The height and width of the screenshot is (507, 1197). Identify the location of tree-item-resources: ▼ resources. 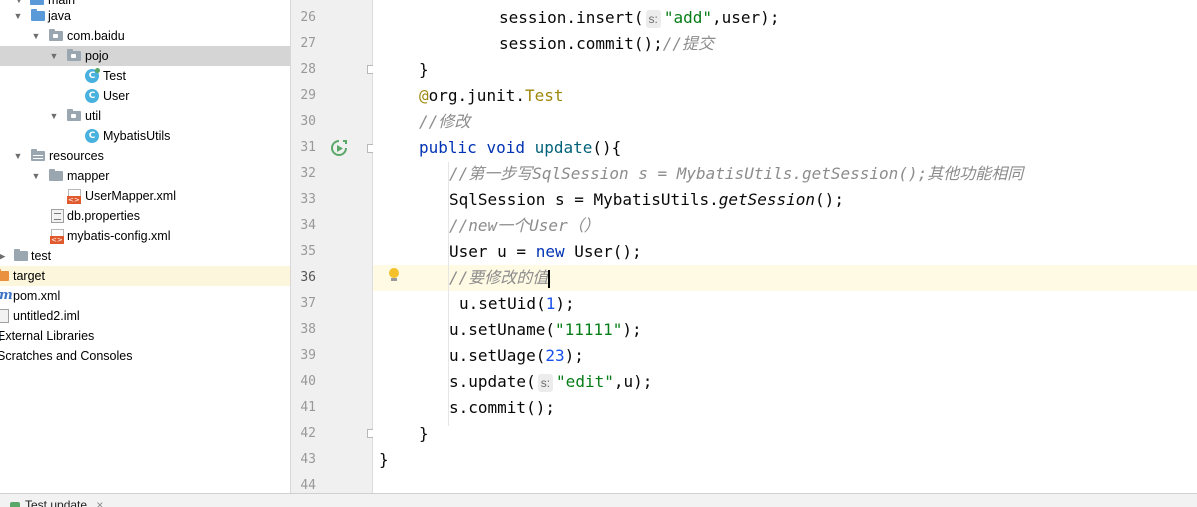
(145, 156).